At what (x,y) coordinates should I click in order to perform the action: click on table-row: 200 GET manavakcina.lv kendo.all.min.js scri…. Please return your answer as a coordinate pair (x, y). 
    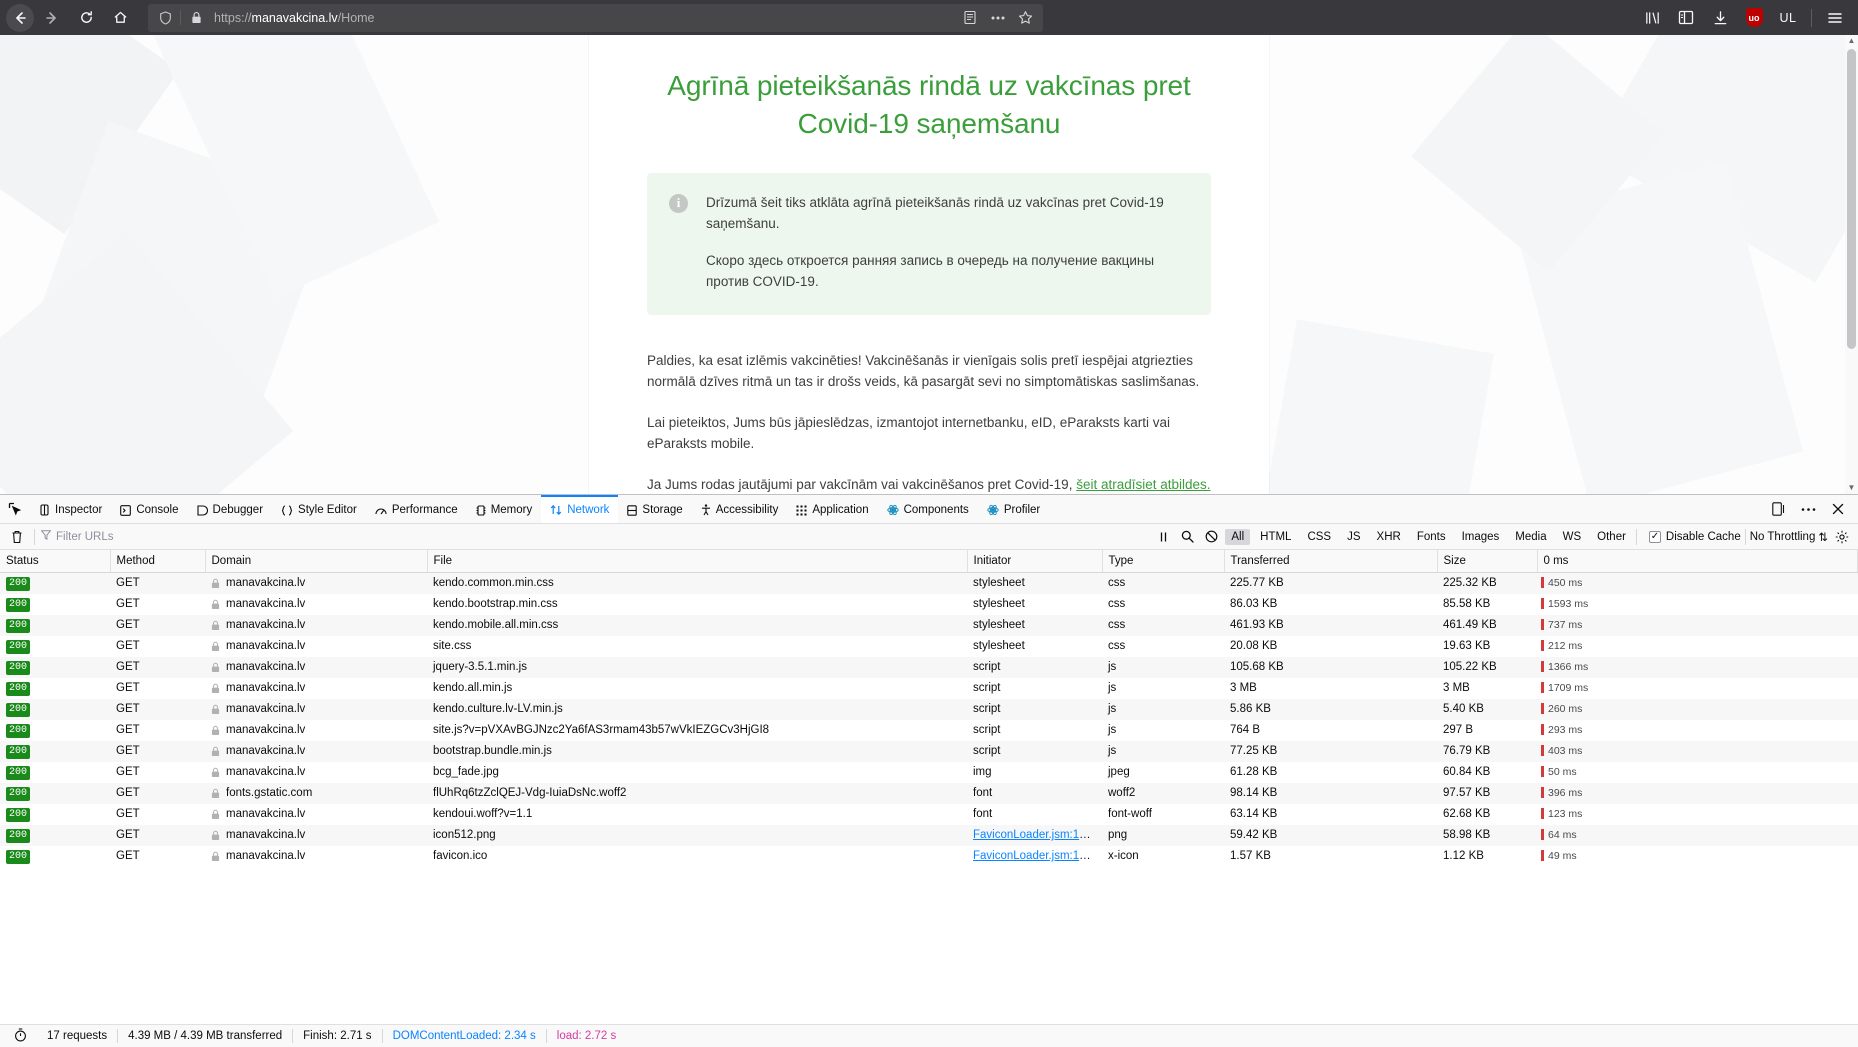
    Looking at the image, I should click on (929, 688).